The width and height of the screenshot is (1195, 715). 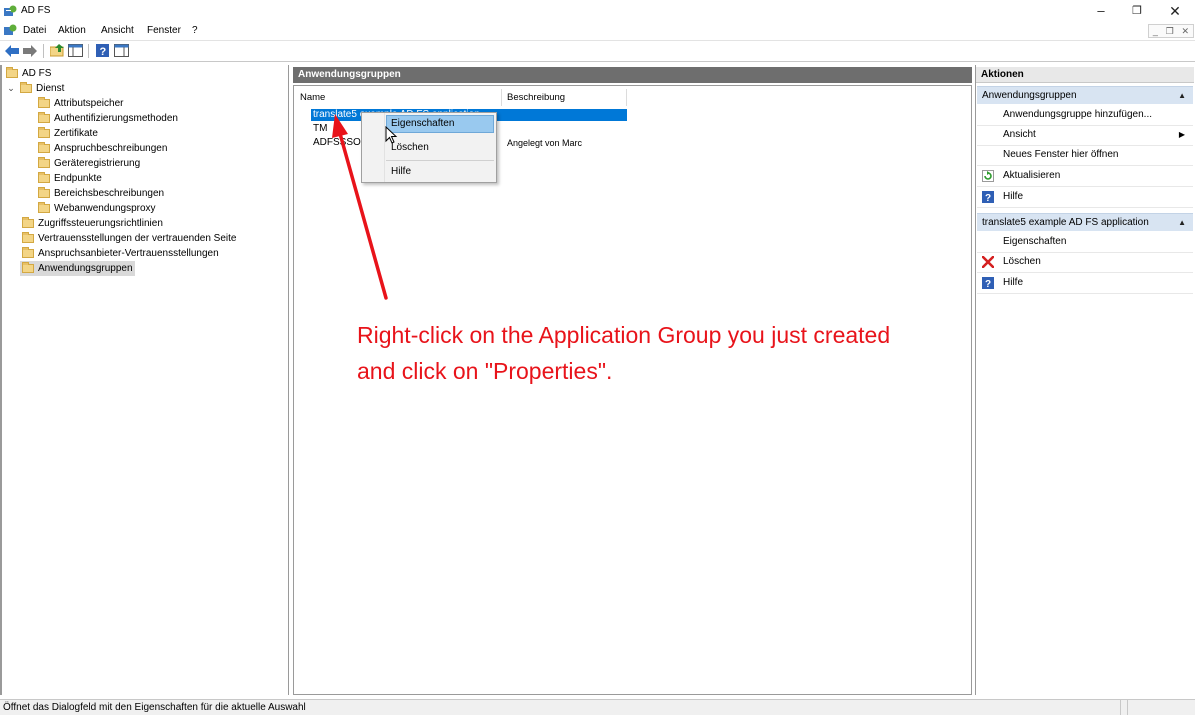 I want to click on up-one-level-button, so click(x=57, y=50).